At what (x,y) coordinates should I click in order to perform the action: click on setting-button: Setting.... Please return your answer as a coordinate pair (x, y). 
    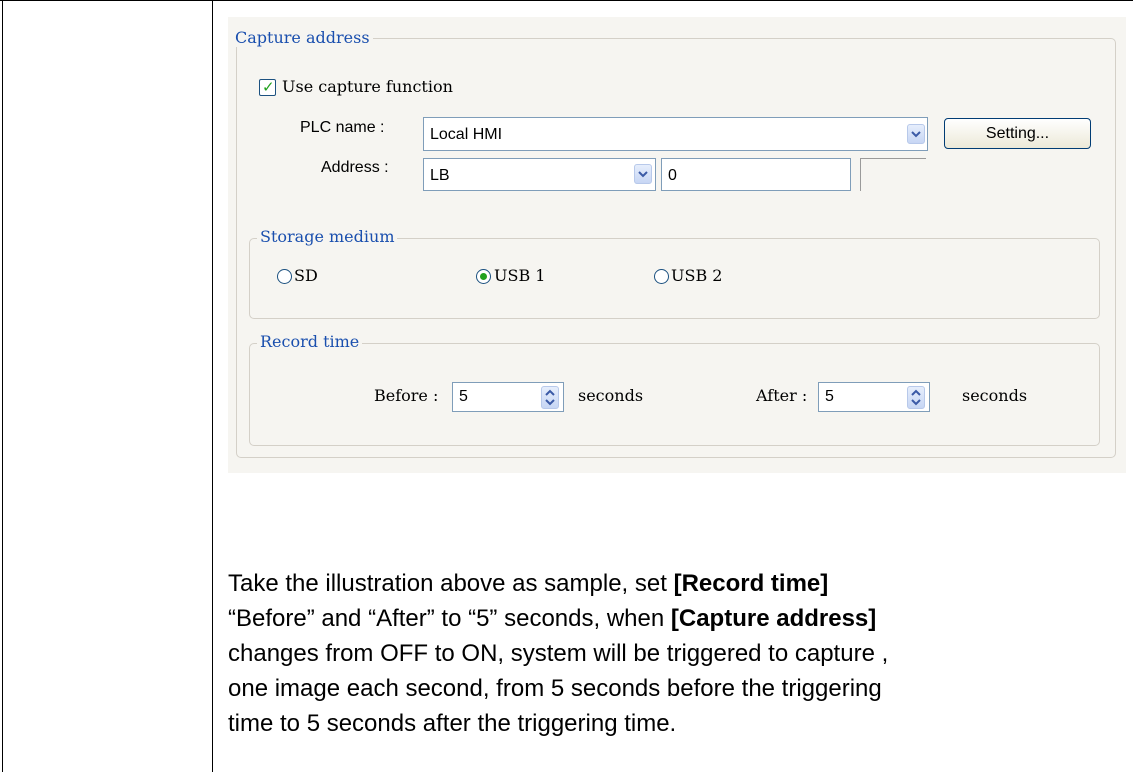
    Looking at the image, I should click on (1017, 133).